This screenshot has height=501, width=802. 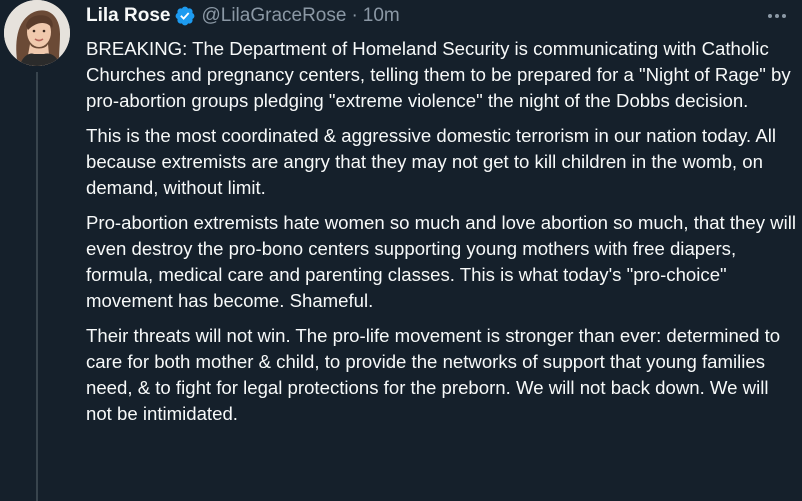 I want to click on avatar, so click(x=37, y=33).